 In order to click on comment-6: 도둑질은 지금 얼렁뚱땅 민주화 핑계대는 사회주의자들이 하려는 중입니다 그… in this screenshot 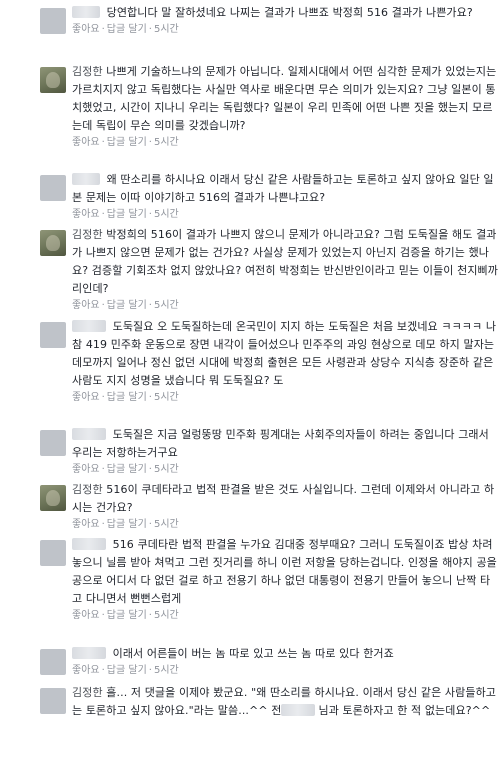, I will do `click(269, 451)`.